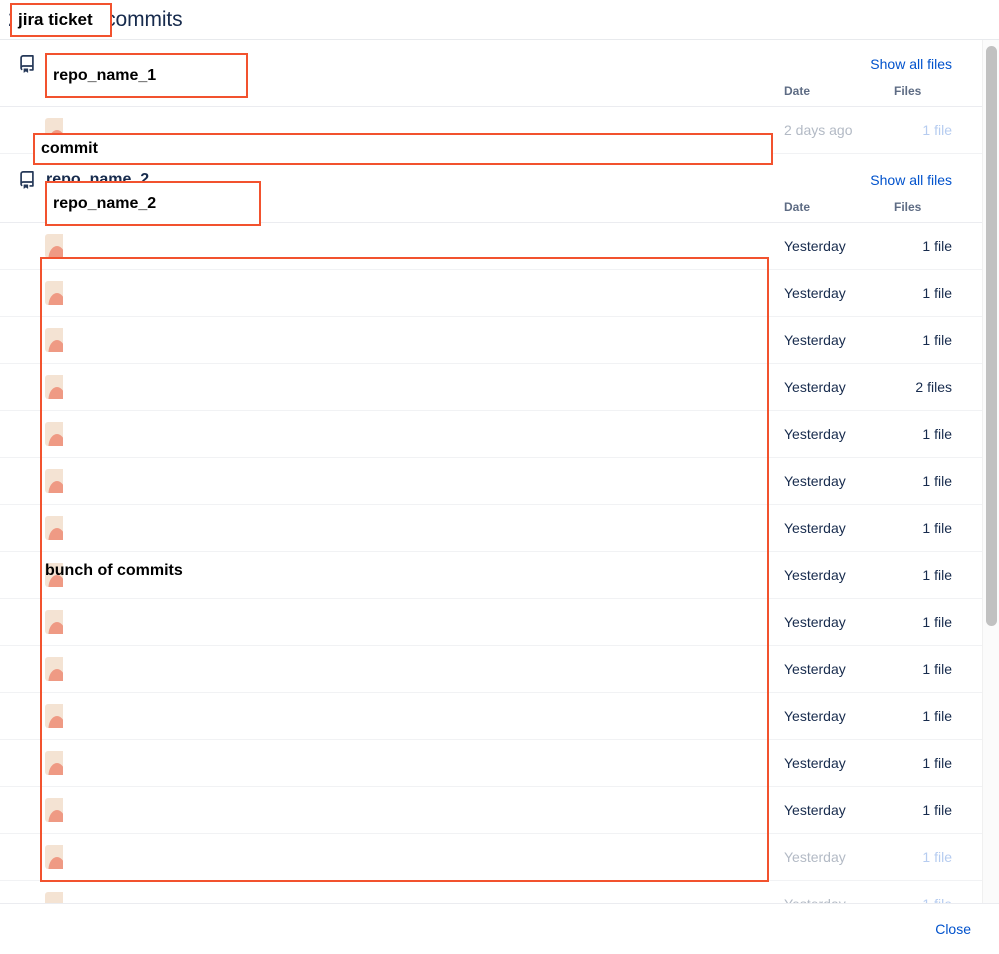 This screenshot has height=954, width=999. I want to click on commit-files-link: 2 files, so click(938, 387).